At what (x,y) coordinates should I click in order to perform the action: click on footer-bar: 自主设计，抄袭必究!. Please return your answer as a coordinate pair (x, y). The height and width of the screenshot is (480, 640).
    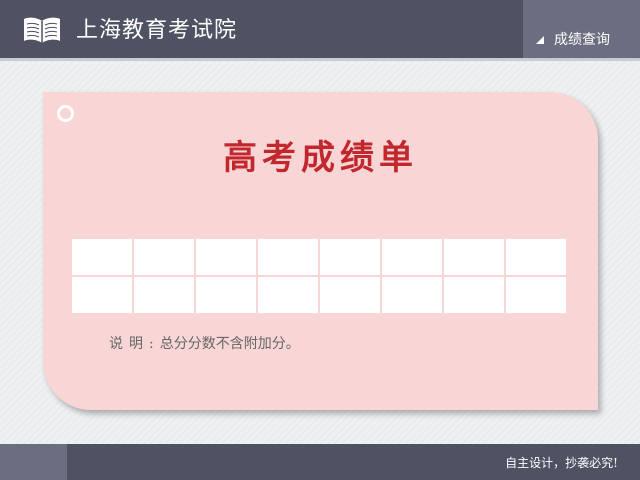
    Looking at the image, I should click on (320, 462).